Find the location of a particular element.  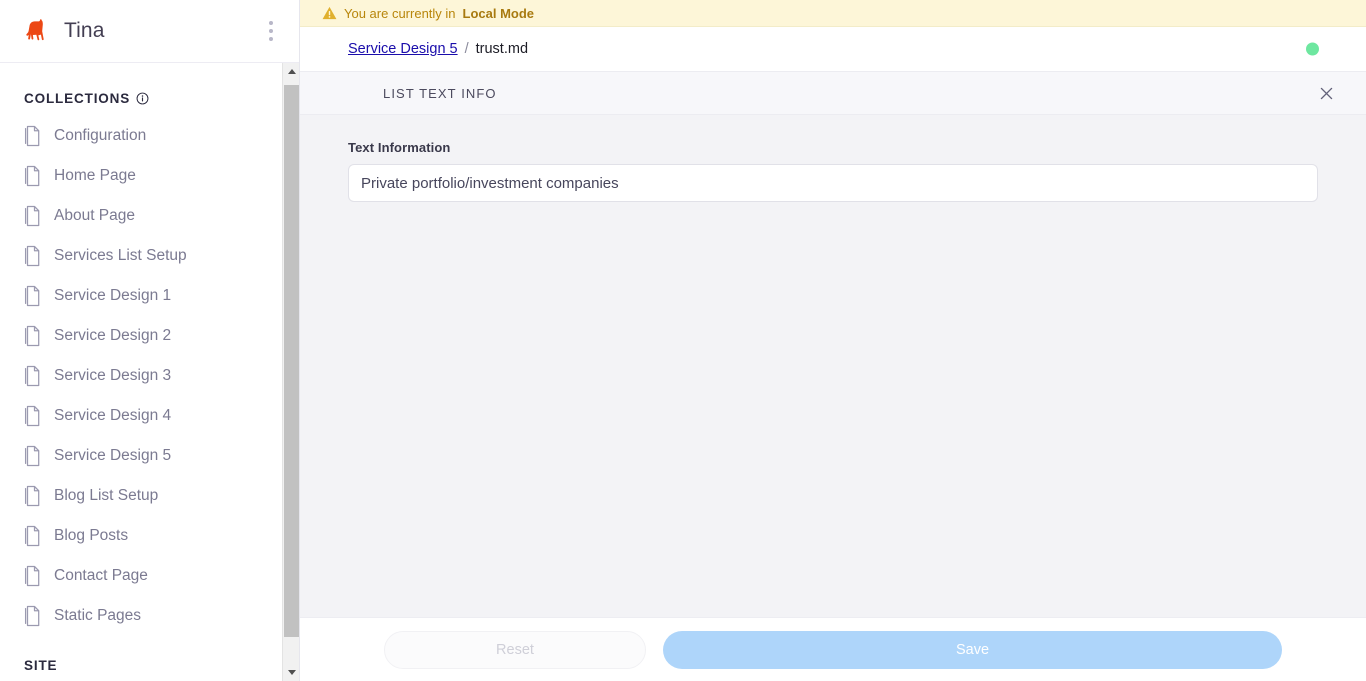

breadcrumb: Service Design 5 / trust.md is located at coordinates (438, 49).